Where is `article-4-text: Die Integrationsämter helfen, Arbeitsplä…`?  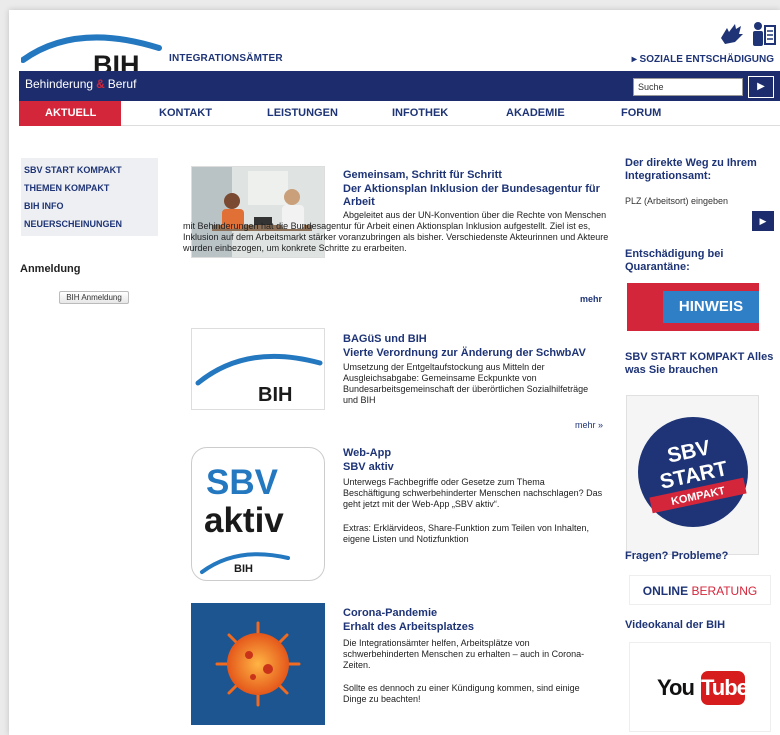 article-4-text: Die Integrationsämter helfen, Arbeitsplä… is located at coordinates (464, 654).